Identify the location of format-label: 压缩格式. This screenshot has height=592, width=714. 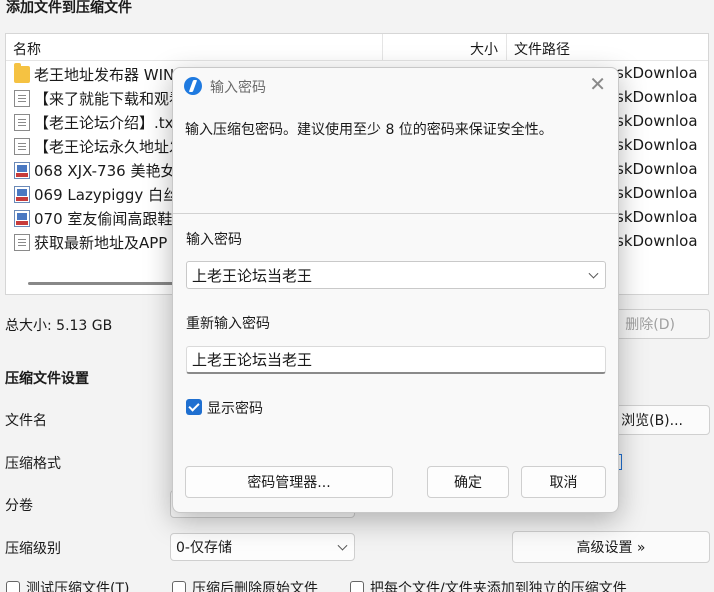
(33, 464).